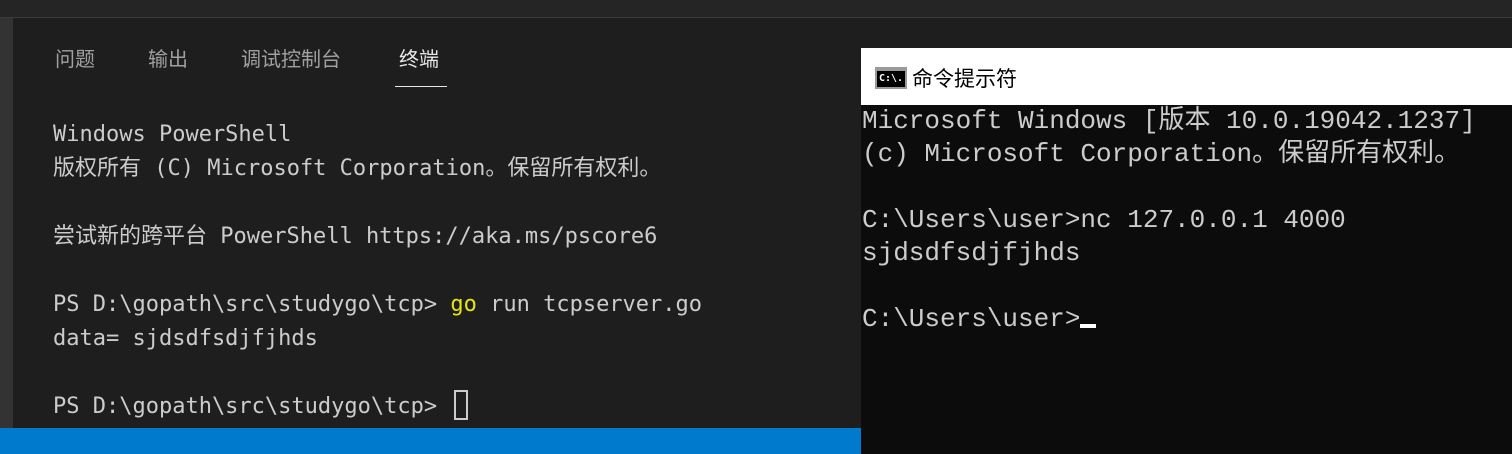 The height and width of the screenshot is (454, 1512). What do you see at coordinates (756, 9) in the screenshot?
I see `editor-top-strip` at bounding box center [756, 9].